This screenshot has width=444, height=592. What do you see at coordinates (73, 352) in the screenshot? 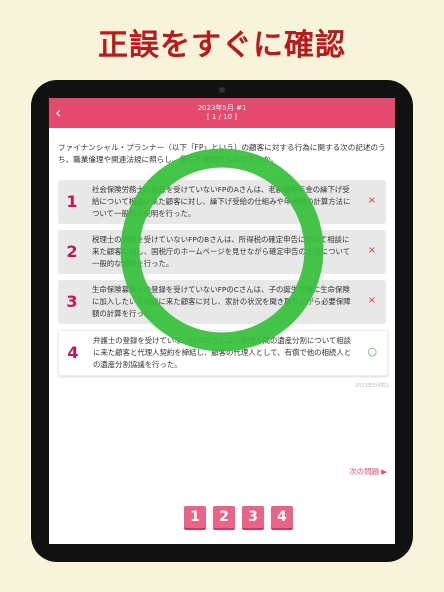
I see `choice-number: 4` at bounding box center [73, 352].